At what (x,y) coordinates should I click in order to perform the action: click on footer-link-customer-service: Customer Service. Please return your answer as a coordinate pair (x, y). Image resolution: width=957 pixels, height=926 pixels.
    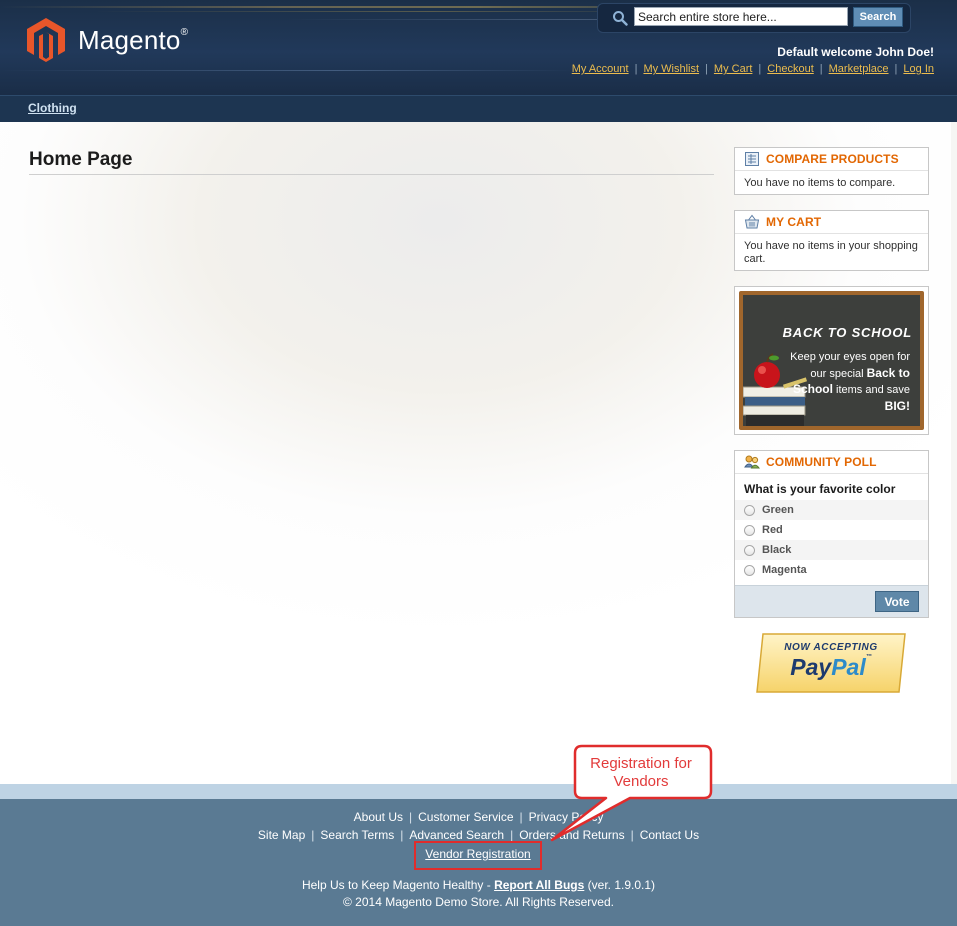
    Looking at the image, I should click on (465, 817).